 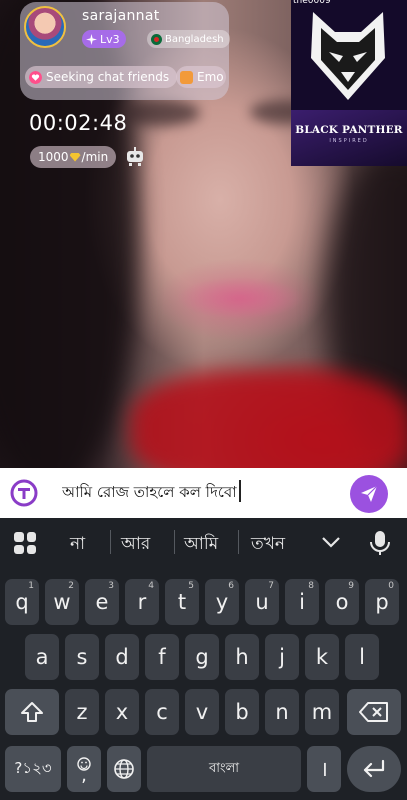 I want to click on rate-amount: 1000, so click(x=53, y=157).